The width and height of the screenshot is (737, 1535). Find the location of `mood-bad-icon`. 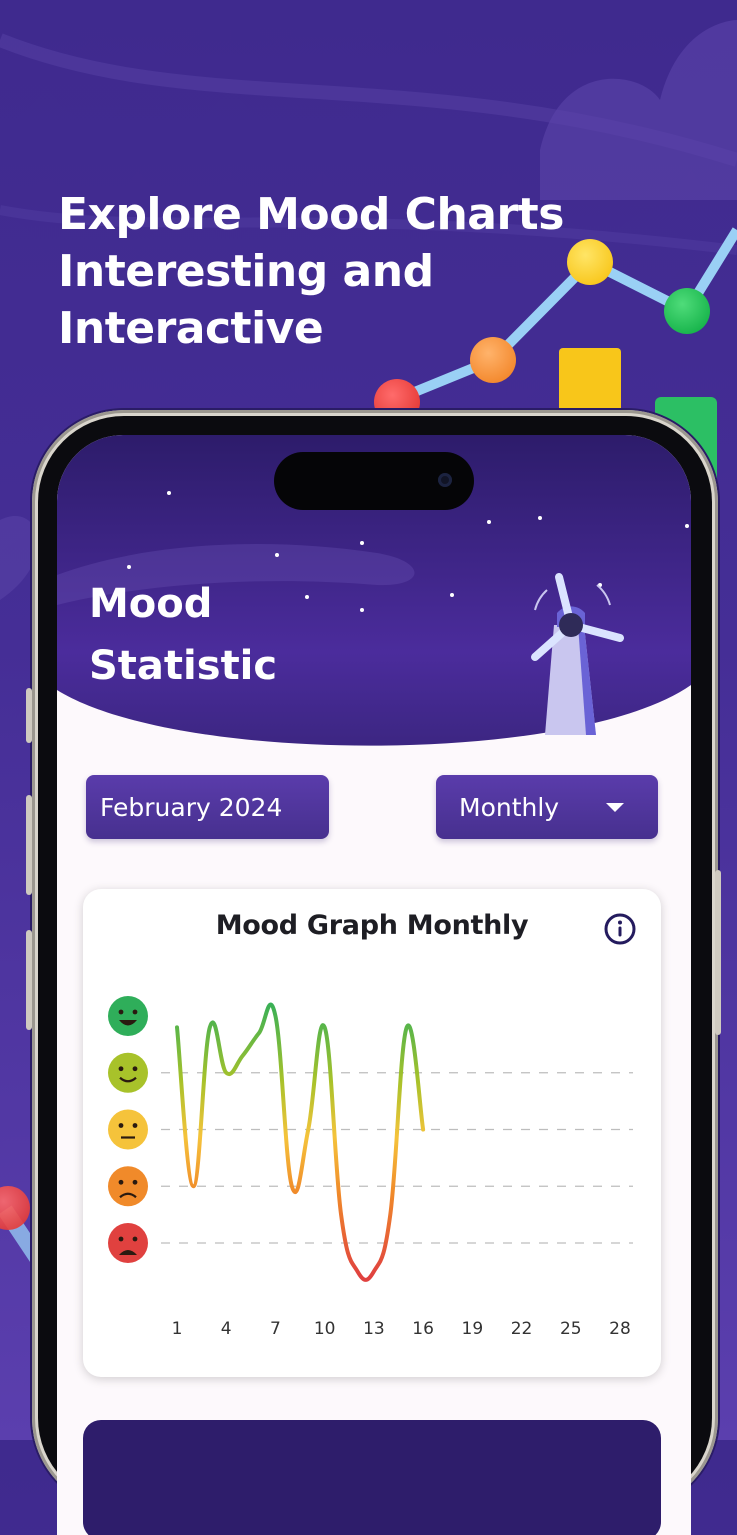

mood-bad-icon is located at coordinates (128, 1186).